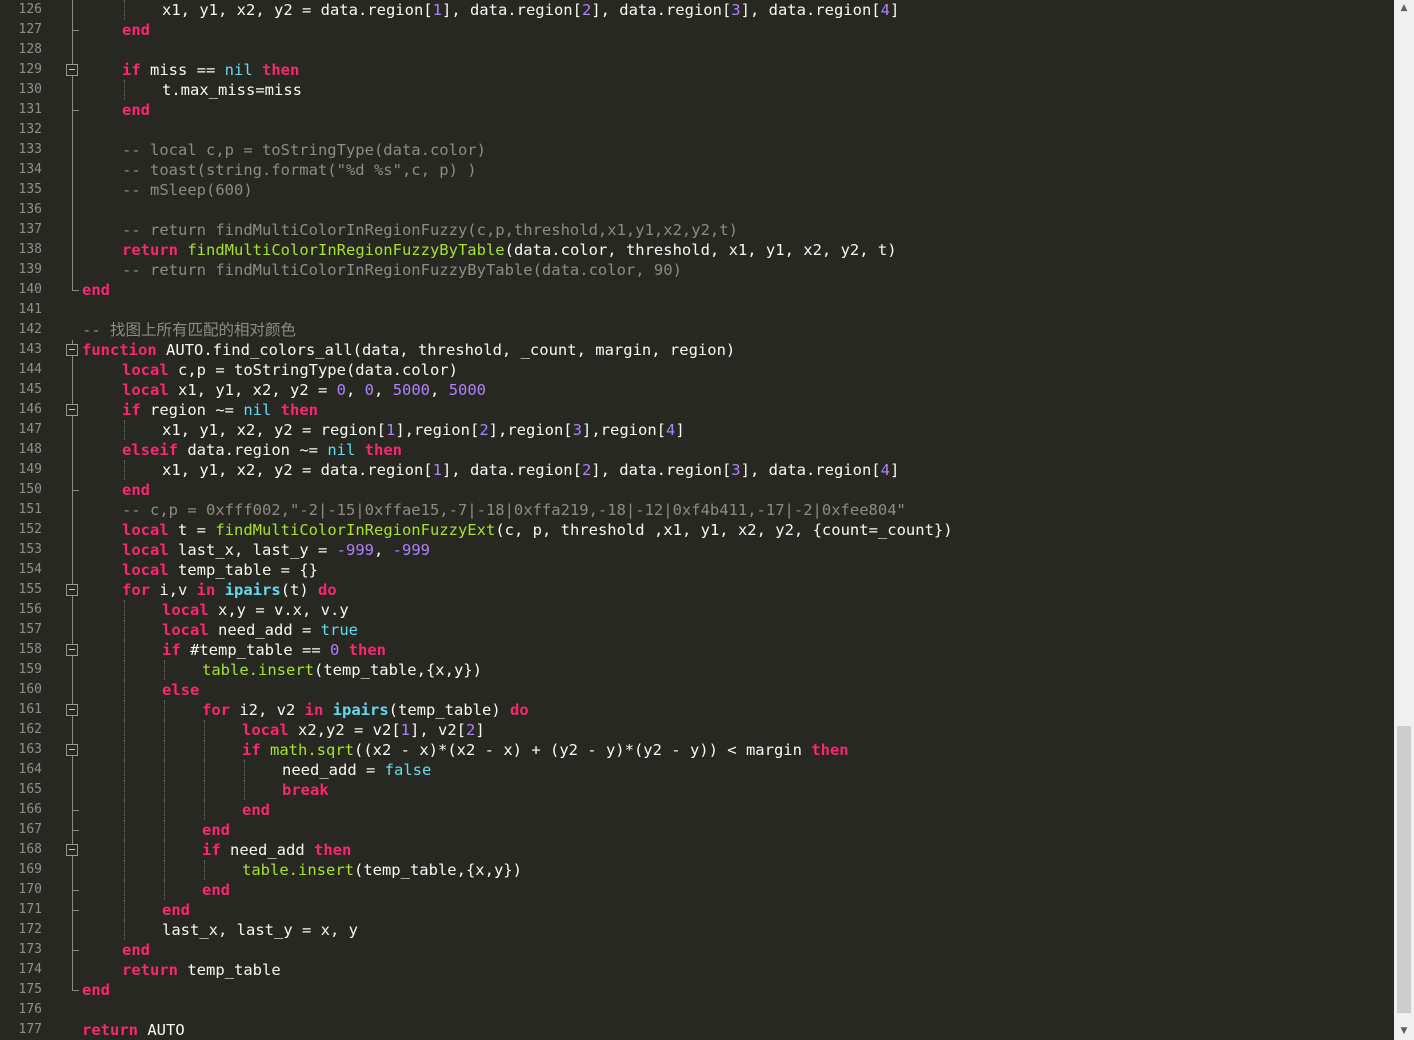 The image size is (1414, 1040). I want to click on code-token: 0, so click(341, 390).